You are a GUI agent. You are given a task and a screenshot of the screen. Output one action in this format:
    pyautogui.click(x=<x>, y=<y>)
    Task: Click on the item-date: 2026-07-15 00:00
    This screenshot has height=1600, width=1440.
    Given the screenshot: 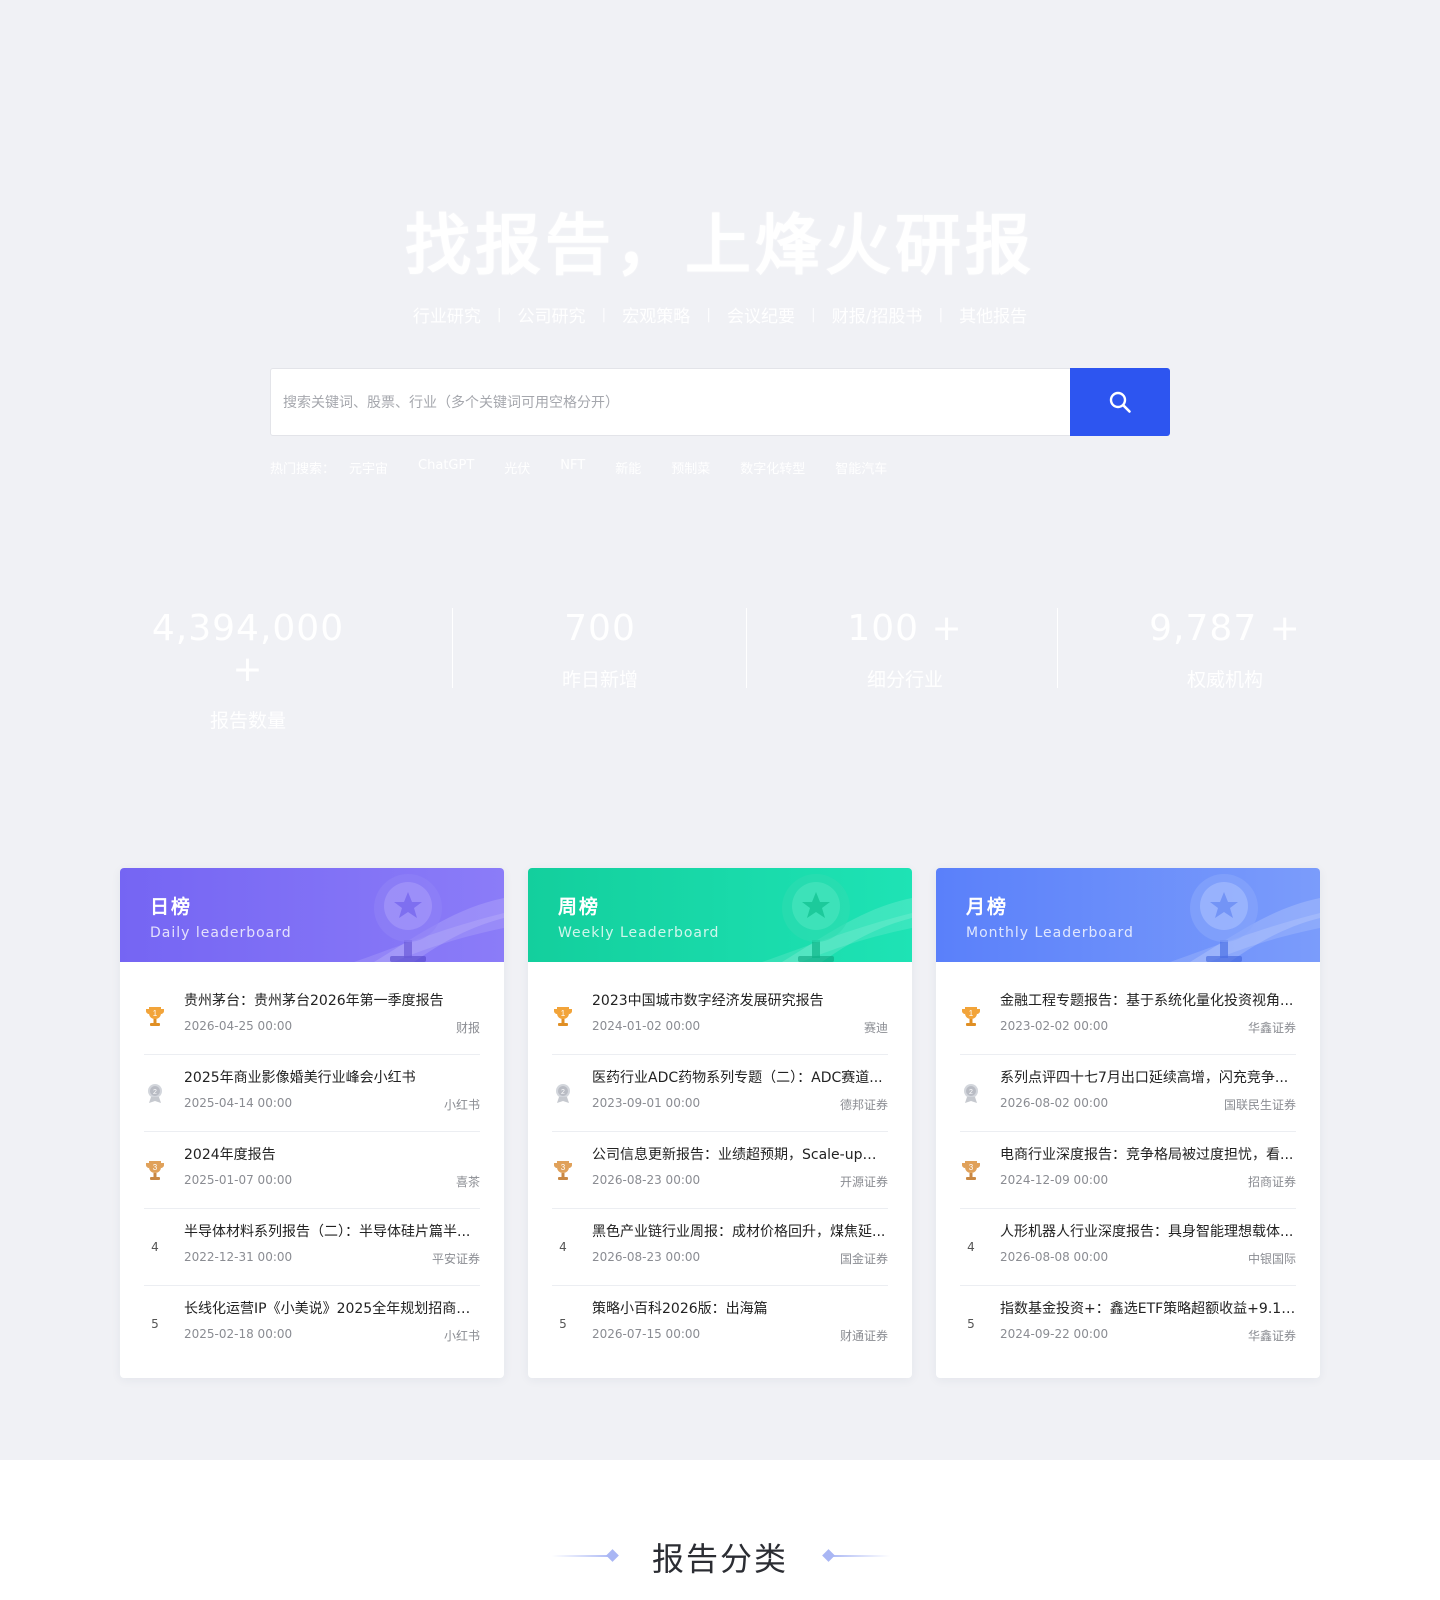 What is the action you would take?
    pyautogui.click(x=646, y=1334)
    